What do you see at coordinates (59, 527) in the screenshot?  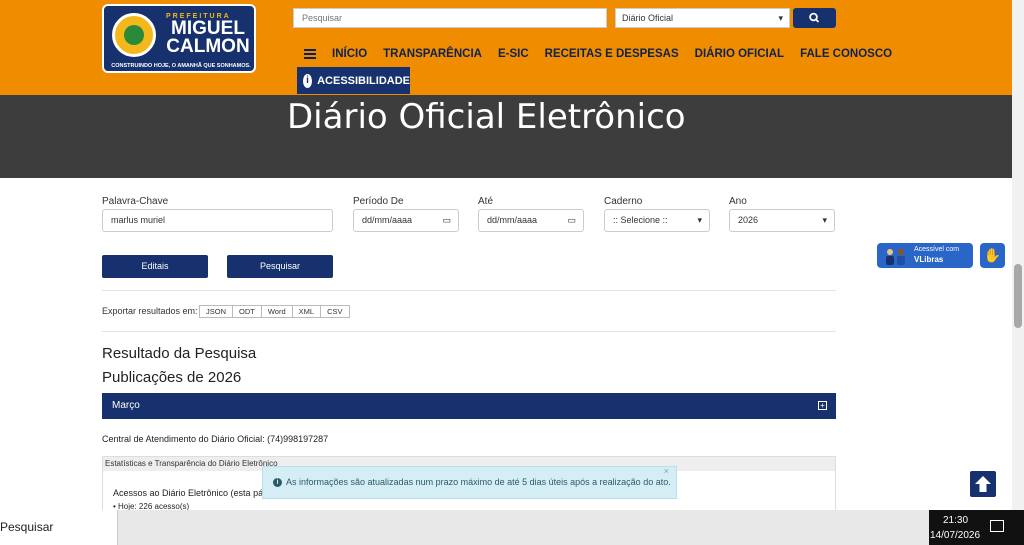 I see `taskbar-search: Pesquisar` at bounding box center [59, 527].